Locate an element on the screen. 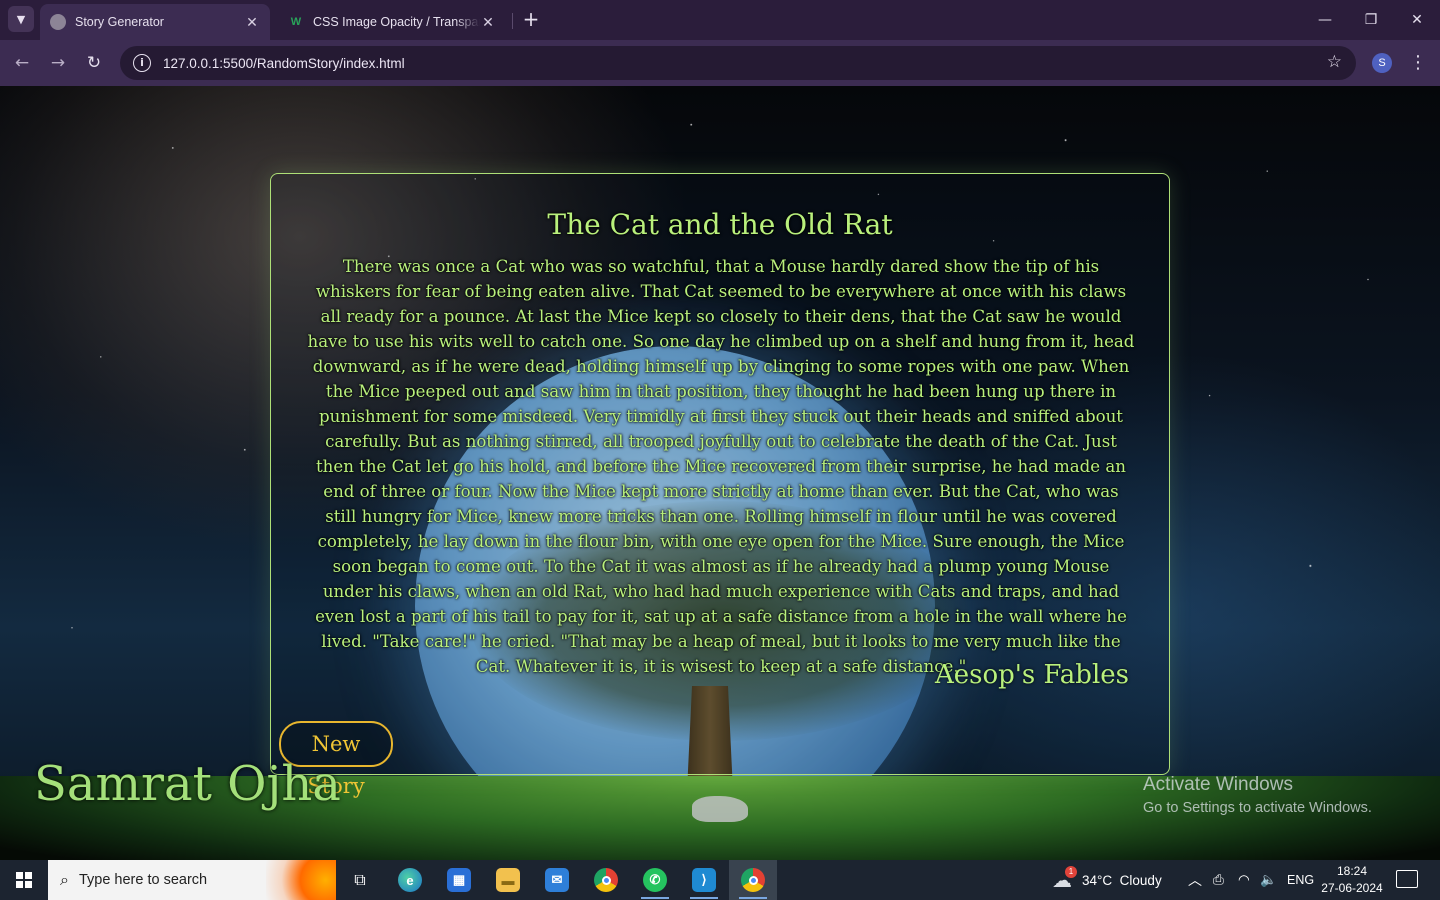  folder-icon: ▬ is located at coordinates (508, 880).